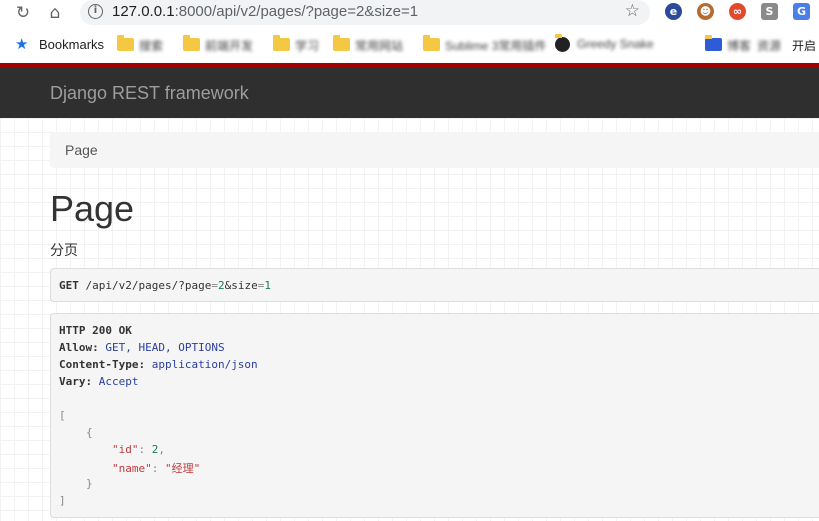 The height and width of the screenshot is (521, 819). I want to click on request-path: /api/v2/pages/?page, so click(148, 285).